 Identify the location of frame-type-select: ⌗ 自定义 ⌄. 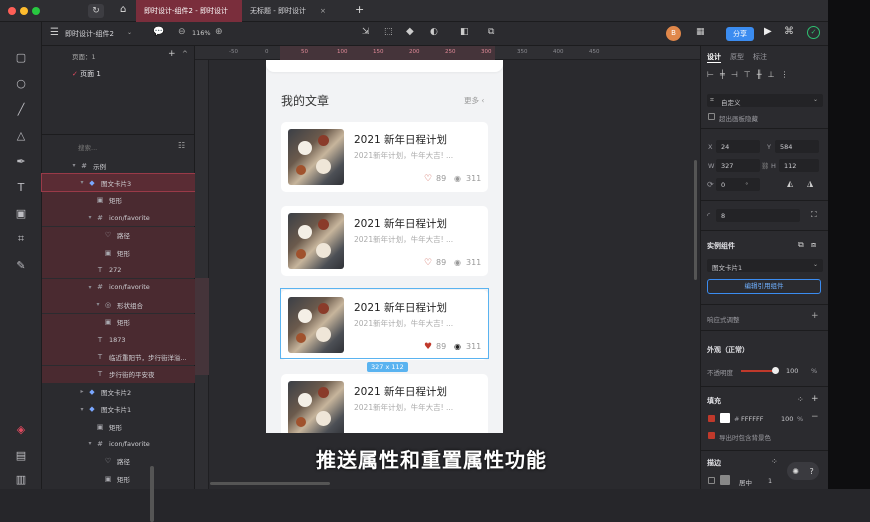
(765, 100).